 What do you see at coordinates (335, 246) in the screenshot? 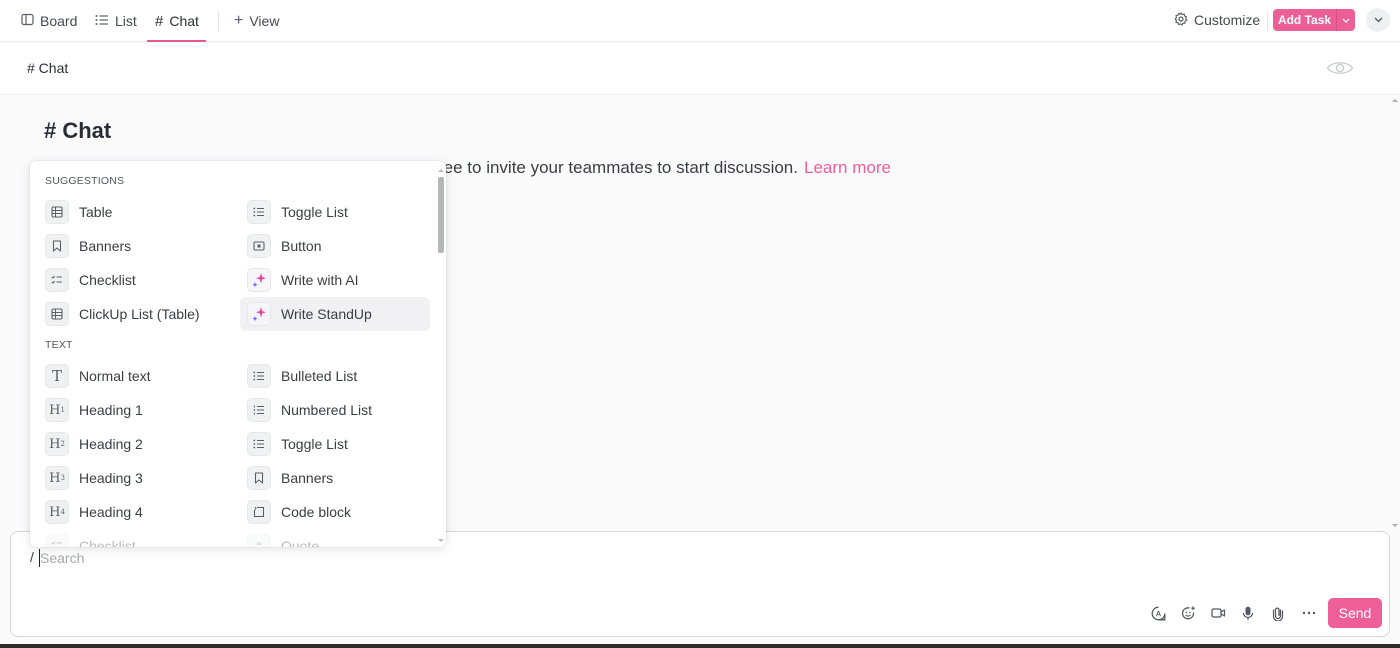
I see `menu-item-button: Button` at bounding box center [335, 246].